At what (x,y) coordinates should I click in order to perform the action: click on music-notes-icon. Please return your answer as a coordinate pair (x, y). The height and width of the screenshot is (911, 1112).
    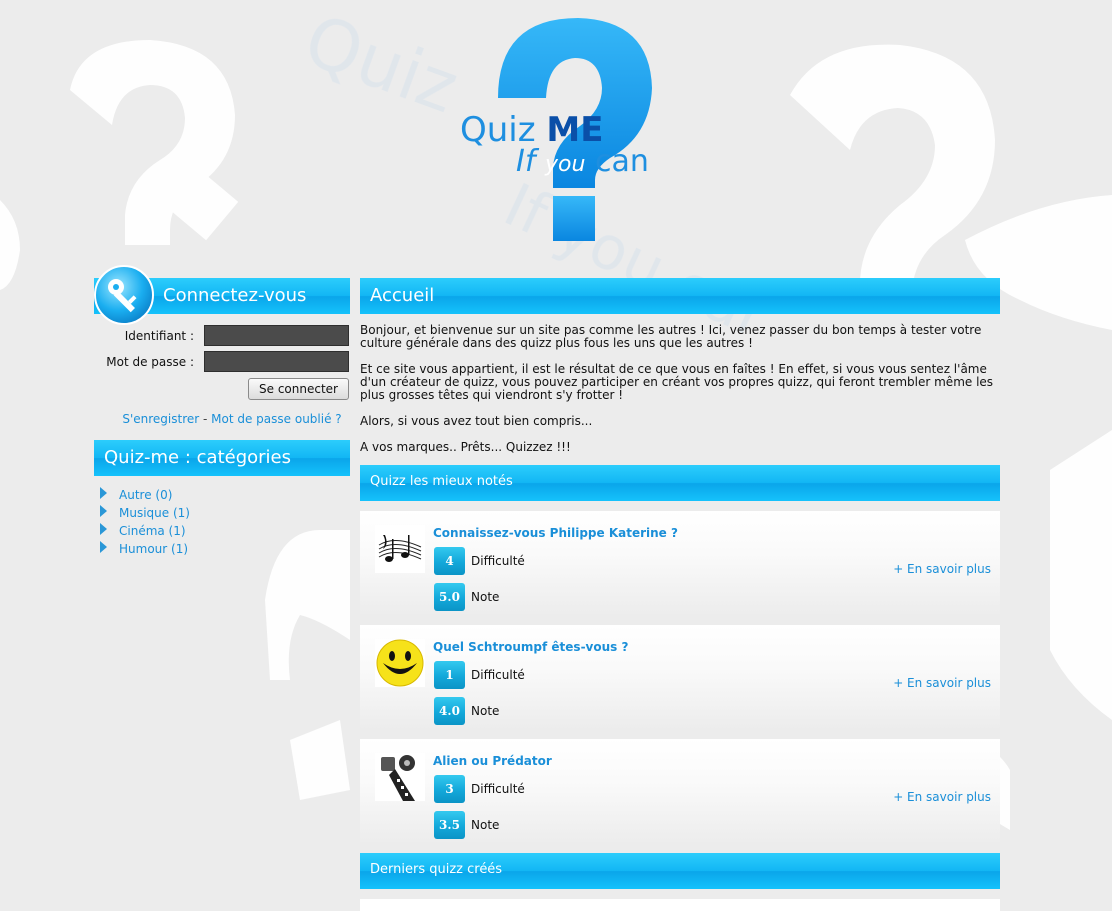
    Looking at the image, I should click on (400, 549).